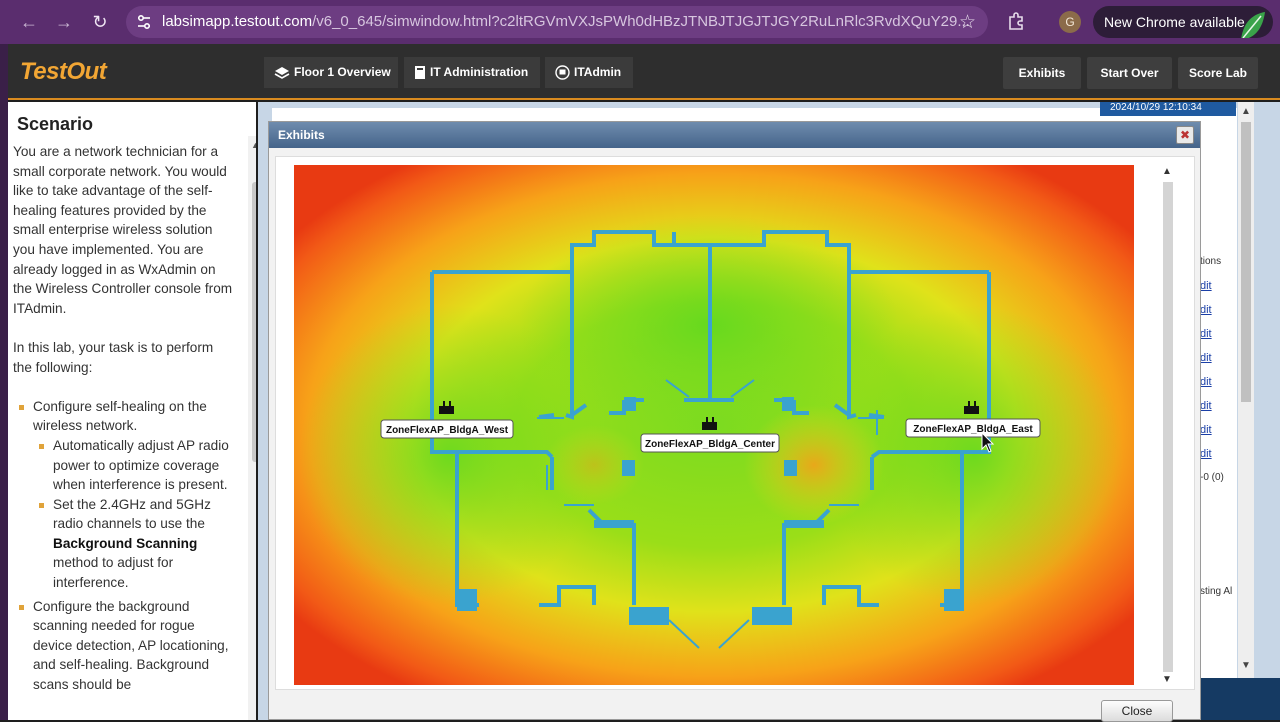 The width and height of the screenshot is (1280, 722). I want to click on chrome-update-button: New Chrome available, so click(1183, 22).